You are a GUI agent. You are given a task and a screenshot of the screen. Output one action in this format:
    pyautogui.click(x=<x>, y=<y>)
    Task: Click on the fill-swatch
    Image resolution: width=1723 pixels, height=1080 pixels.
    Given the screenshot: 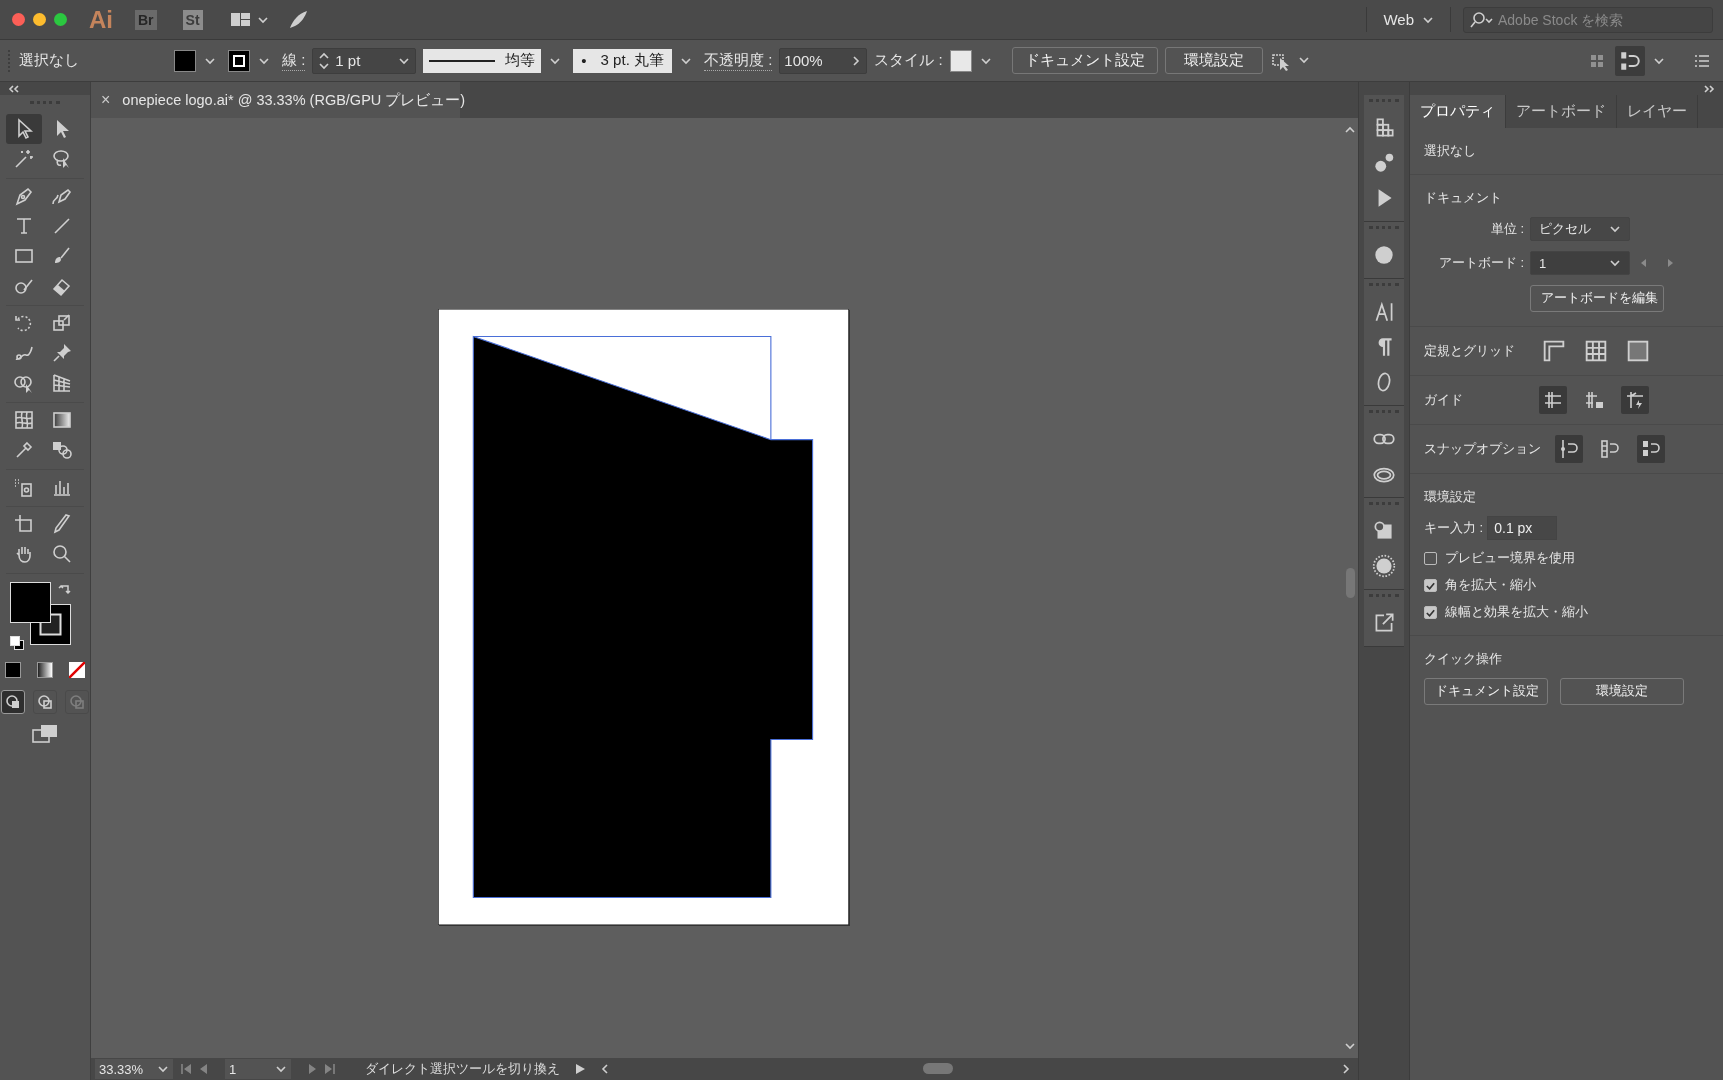 What is the action you would take?
    pyautogui.click(x=185, y=60)
    